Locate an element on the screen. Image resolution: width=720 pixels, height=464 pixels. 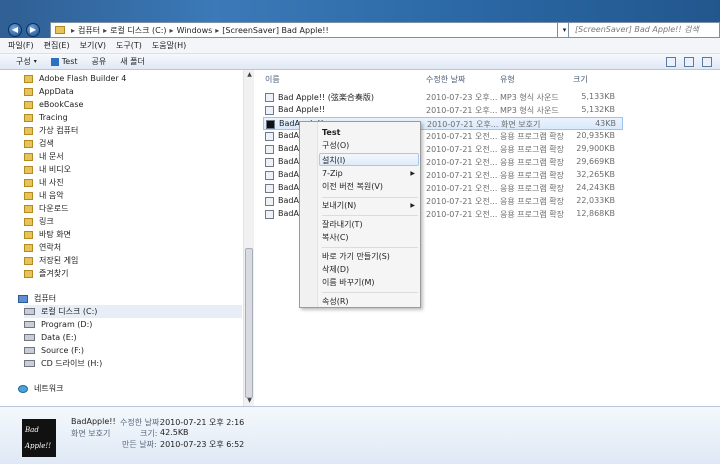
network-icon is located at coordinates (23, 388).